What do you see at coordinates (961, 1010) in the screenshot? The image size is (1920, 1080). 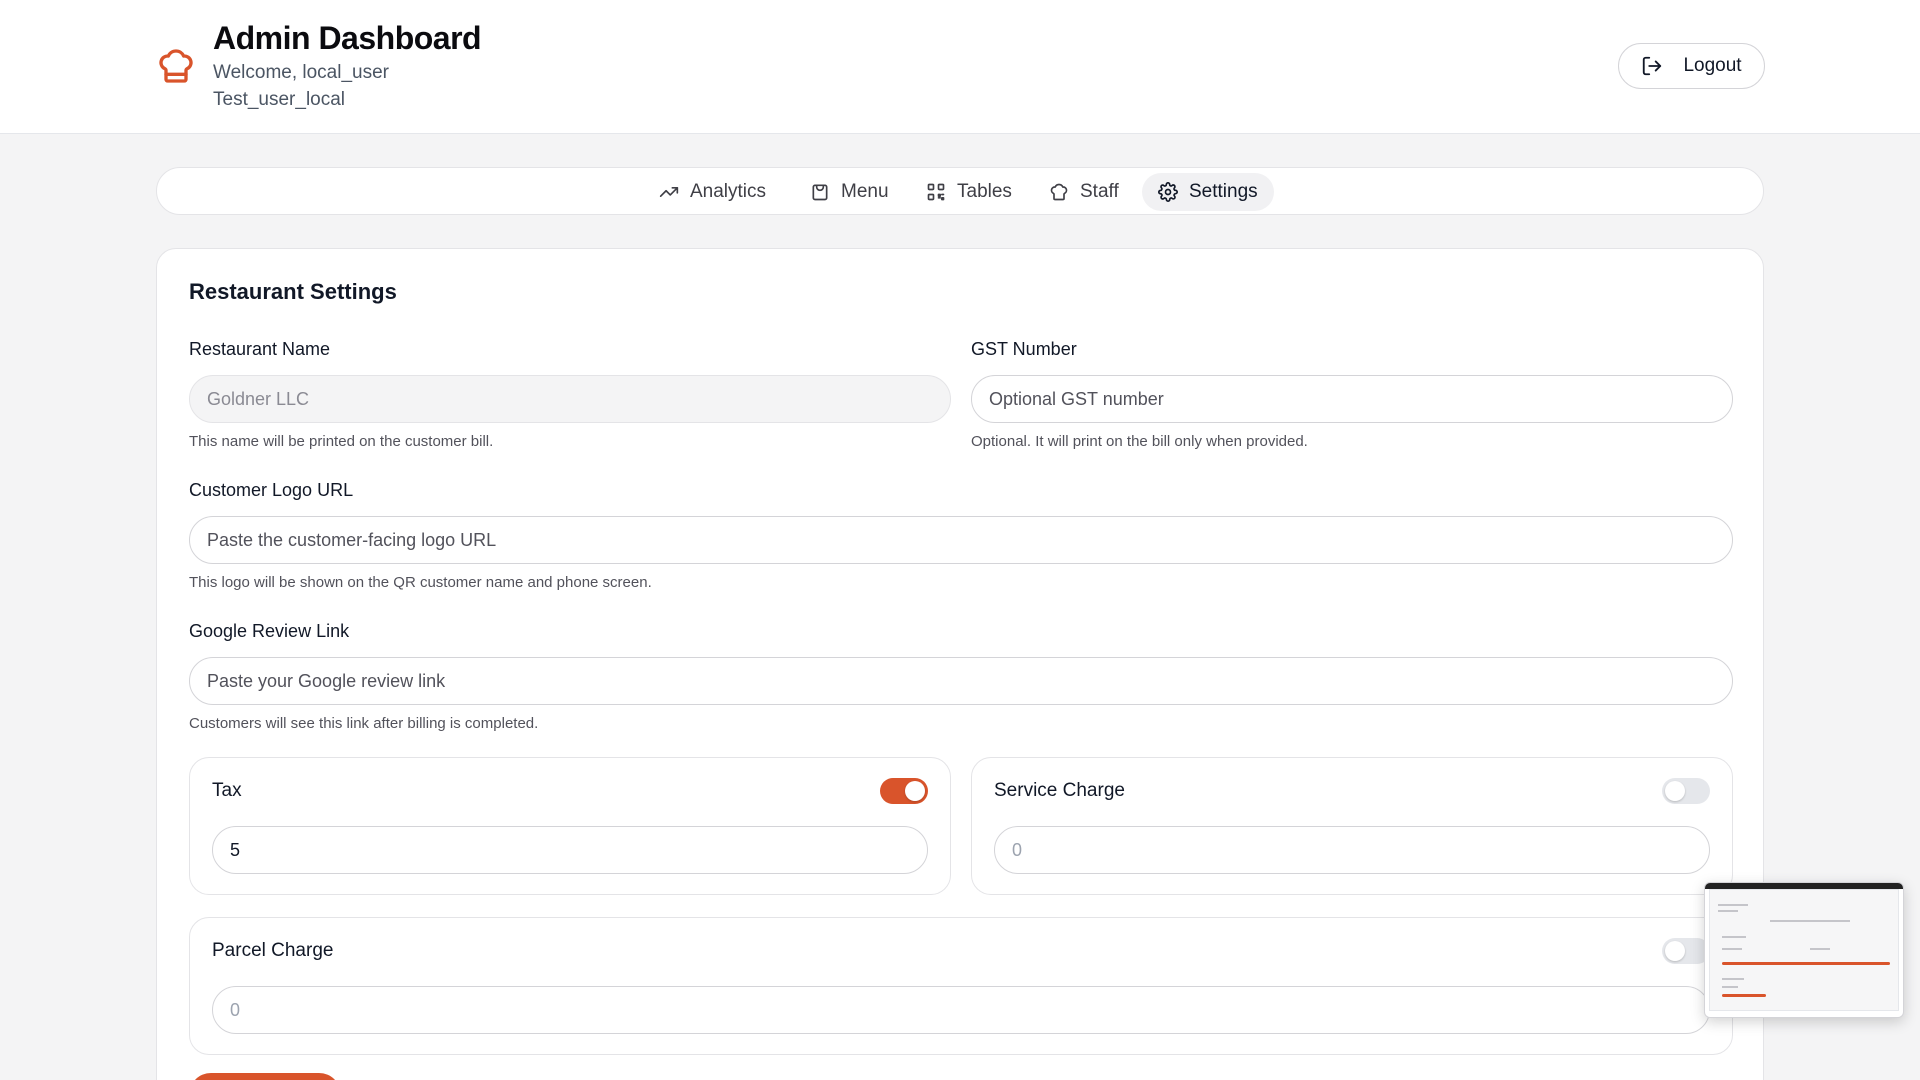 I see `parcel-charge-input: 0` at bounding box center [961, 1010].